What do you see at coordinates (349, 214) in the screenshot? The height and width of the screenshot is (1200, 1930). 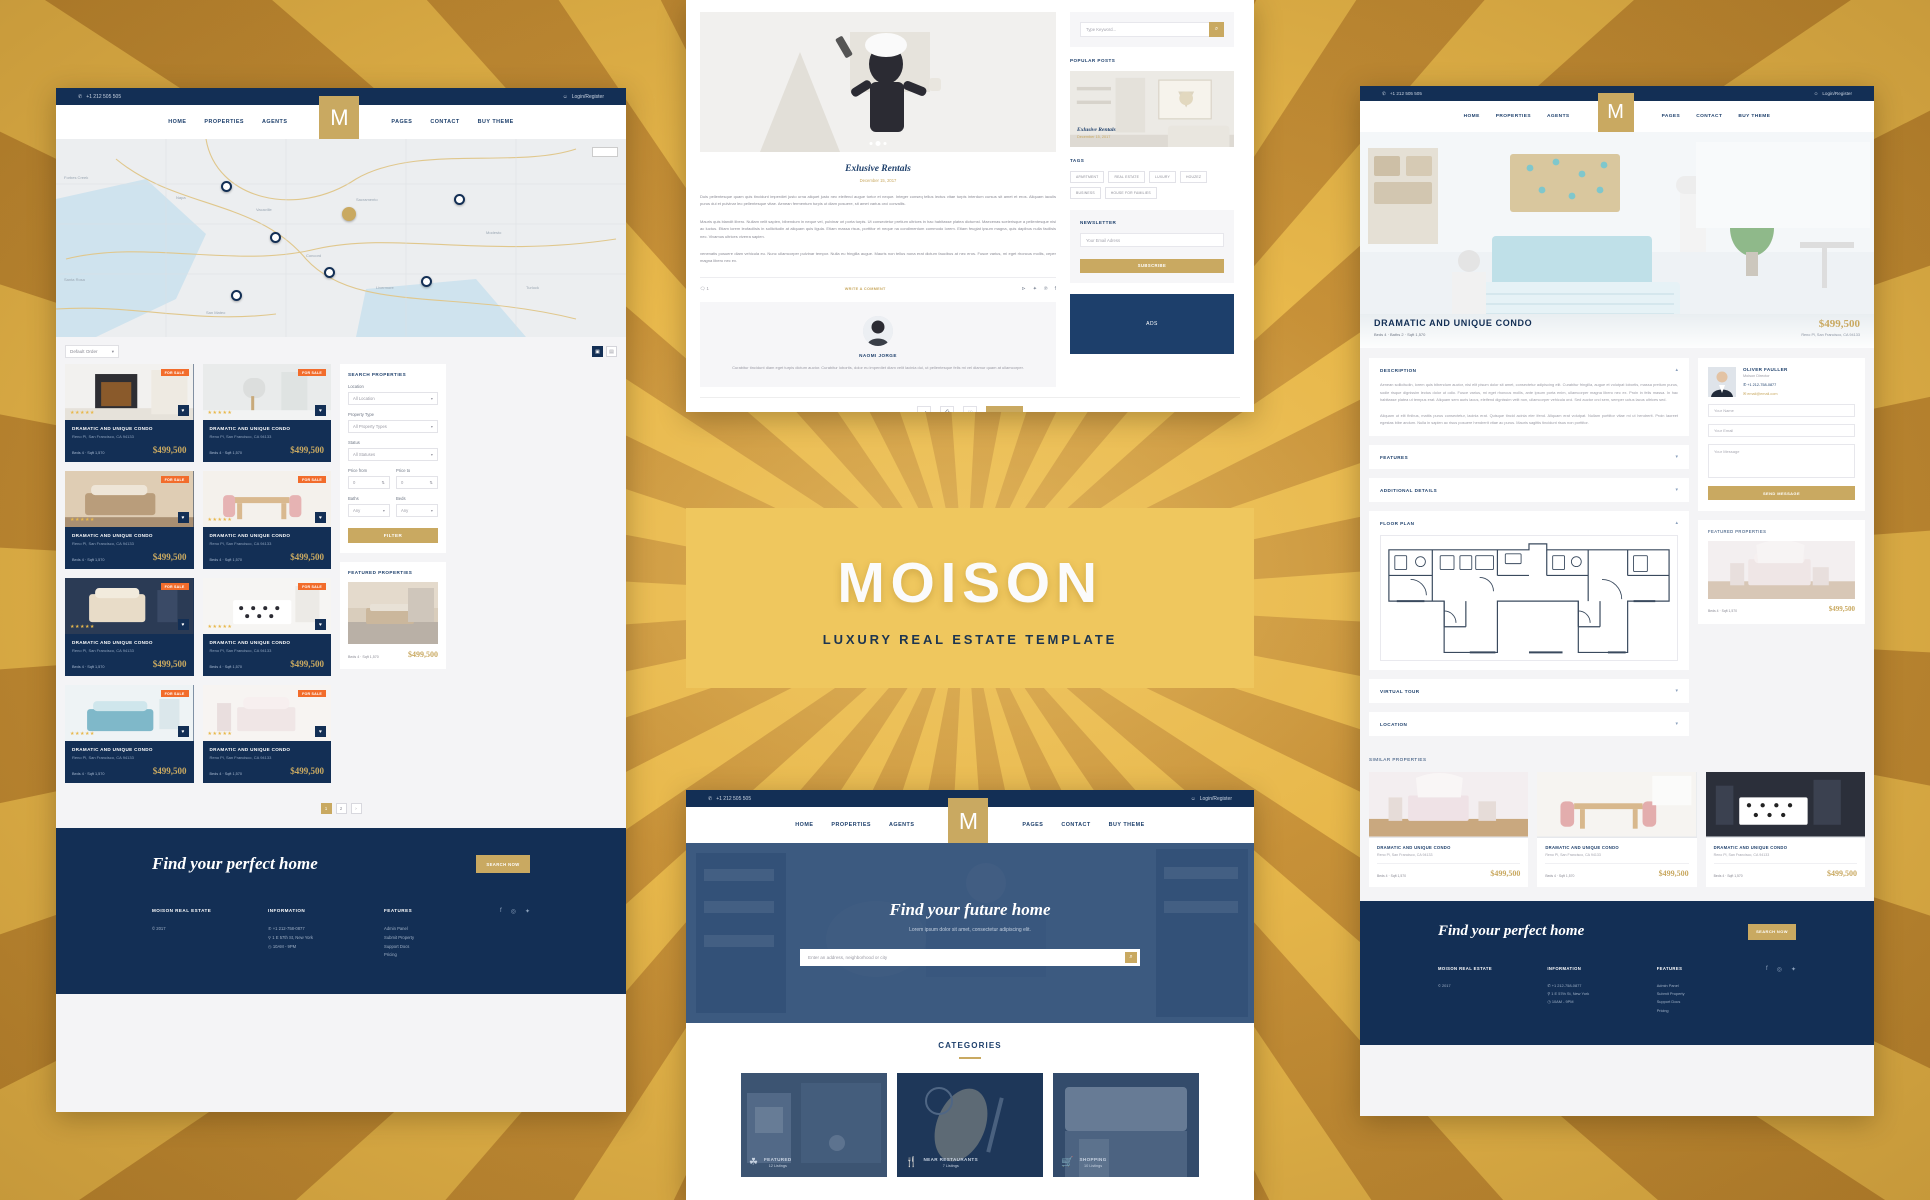 I see `map-pin-active` at bounding box center [349, 214].